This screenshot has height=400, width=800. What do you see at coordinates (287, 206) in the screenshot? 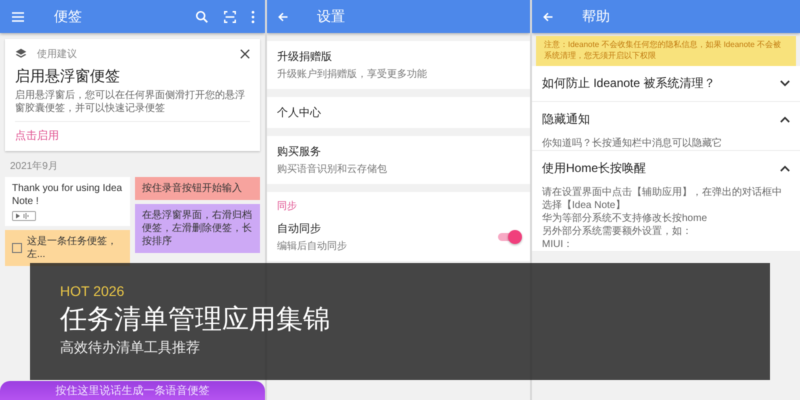
I see `section-header: 同步` at bounding box center [287, 206].